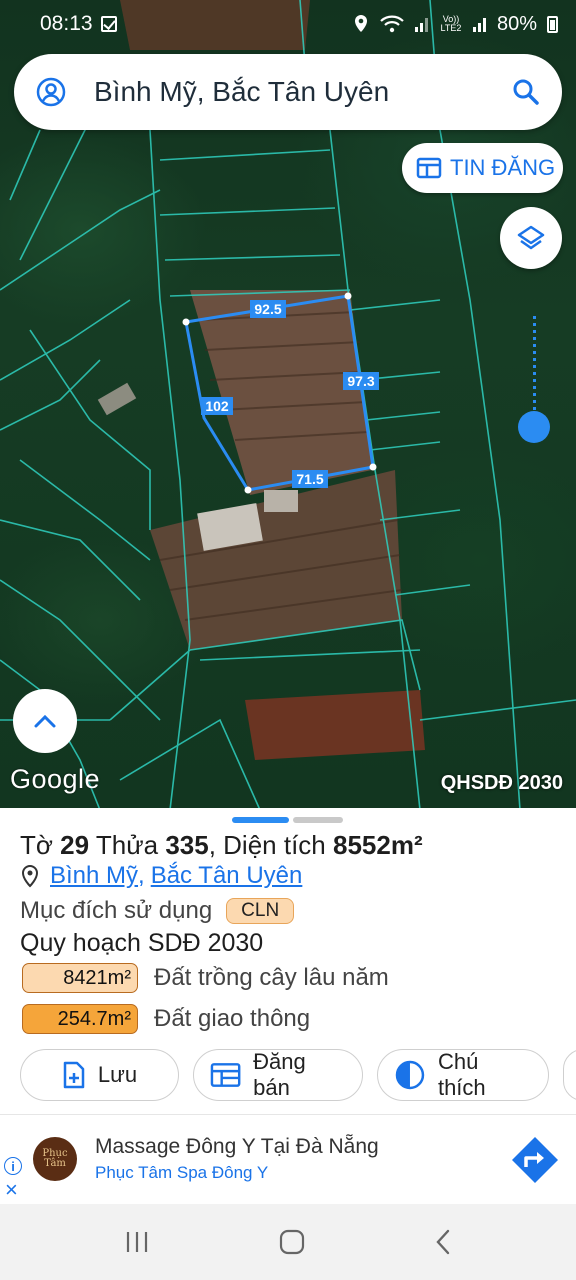  I want to click on address-district-link: Bắc Tân Uyên, so click(227, 876).